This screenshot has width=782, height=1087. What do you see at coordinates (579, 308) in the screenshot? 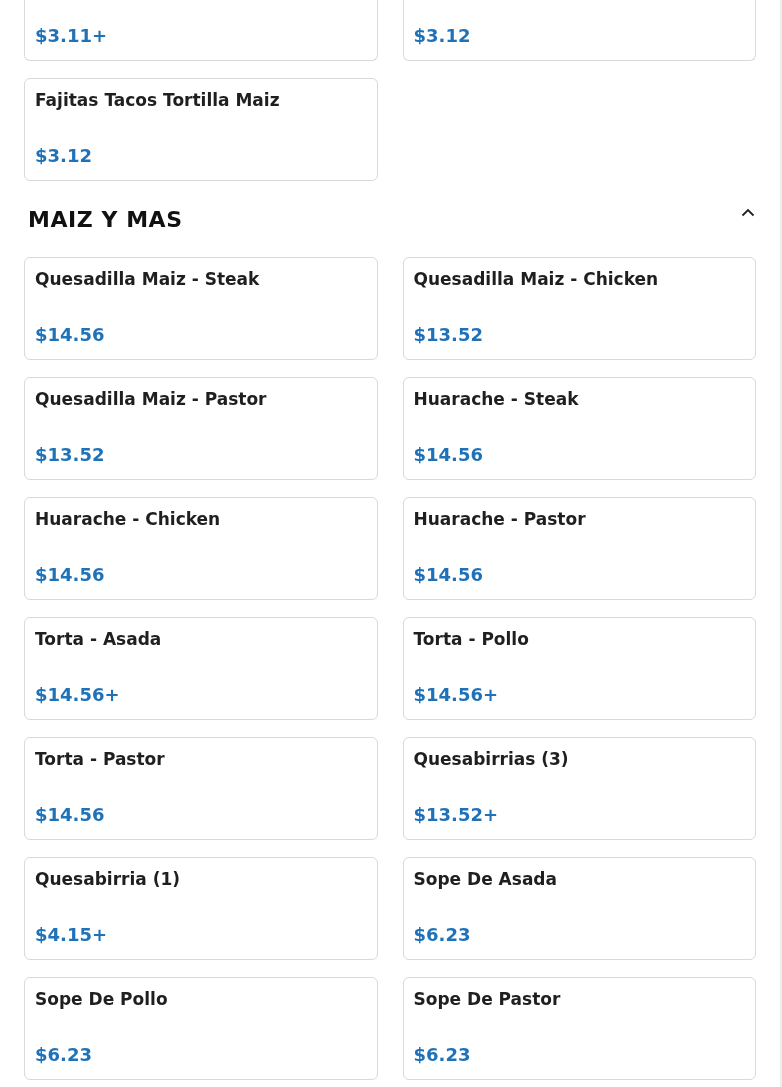
I see `menu-item-card: Quesadilla Maiz - Chicken $13.52` at bounding box center [579, 308].